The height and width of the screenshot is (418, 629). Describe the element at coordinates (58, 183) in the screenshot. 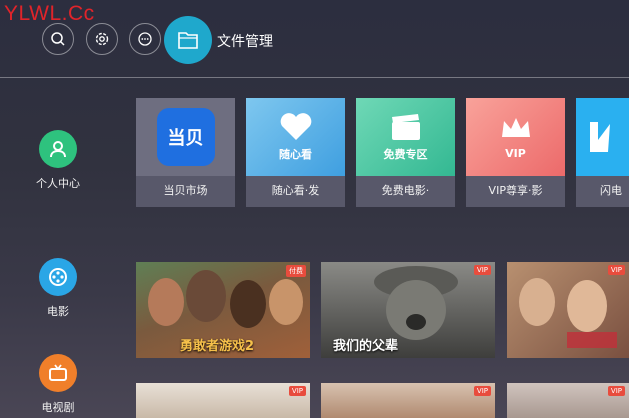

I see `sidebar-item-label: 个人中心` at that location.